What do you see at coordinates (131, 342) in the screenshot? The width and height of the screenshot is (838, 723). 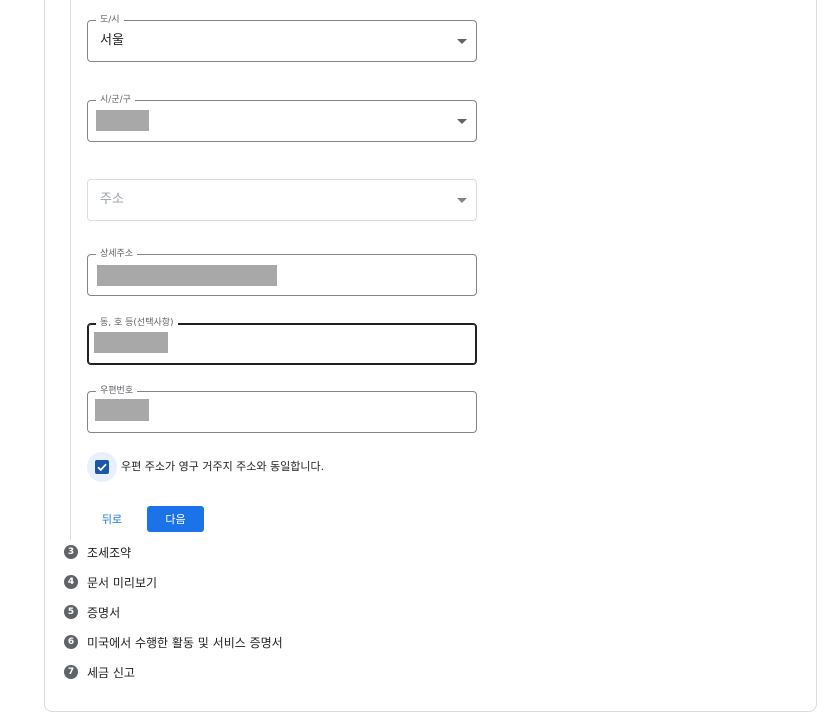 I see `unit-redacted-value` at bounding box center [131, 342].